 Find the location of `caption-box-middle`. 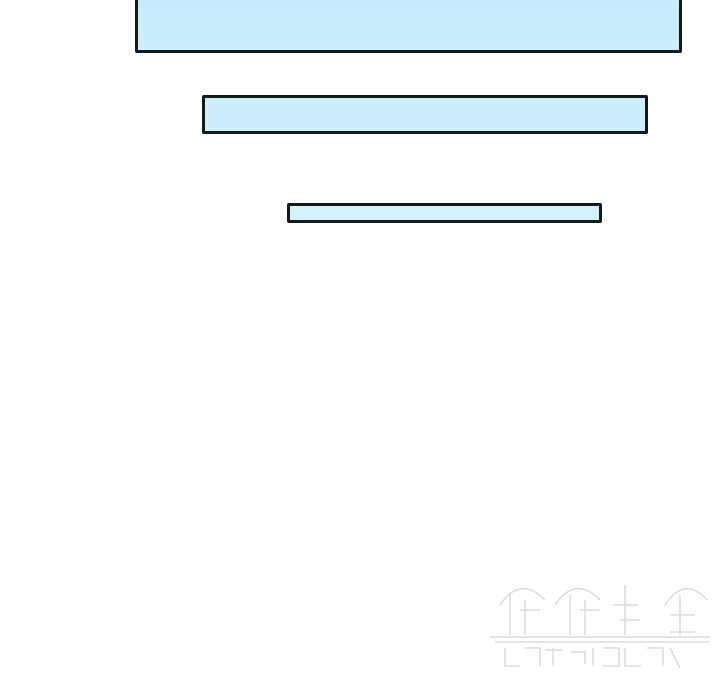

caption-box-middle is located at coordinates (425, 114).